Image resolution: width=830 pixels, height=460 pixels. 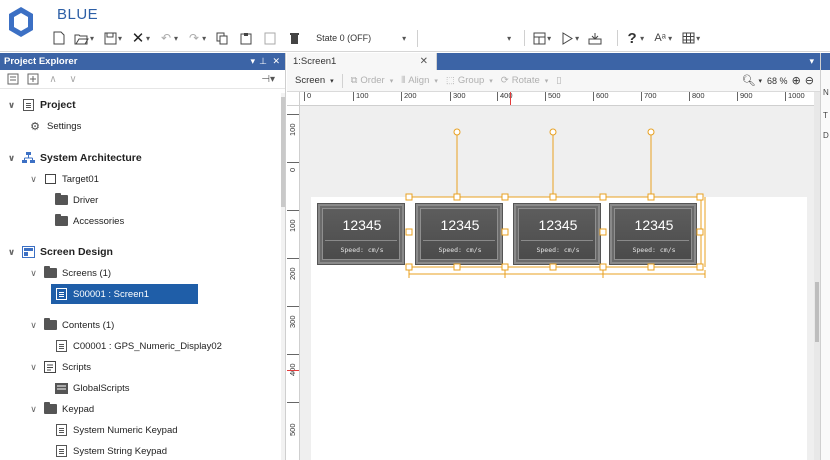 What do you see at coordinates (61, 388) in the screenshot?
I see `global-scripts-icon` at bounding box center [61, 388].